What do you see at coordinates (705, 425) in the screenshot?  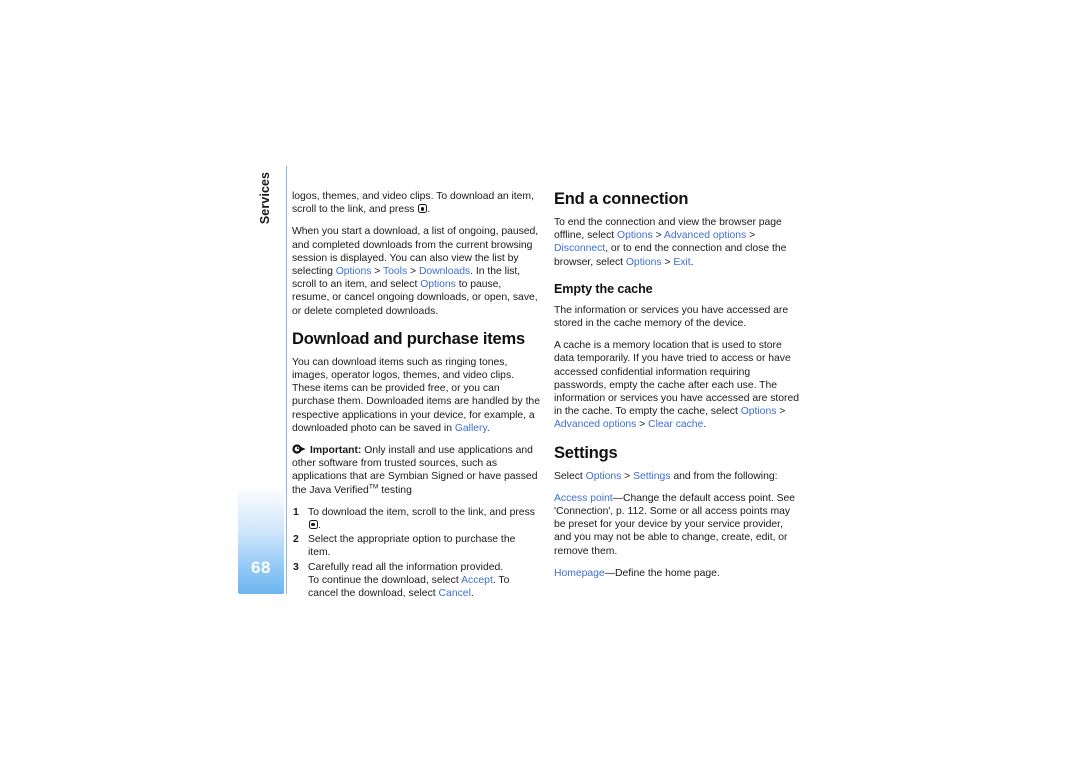 I see `cache-text-2: .` at bounding box center [705, 425].